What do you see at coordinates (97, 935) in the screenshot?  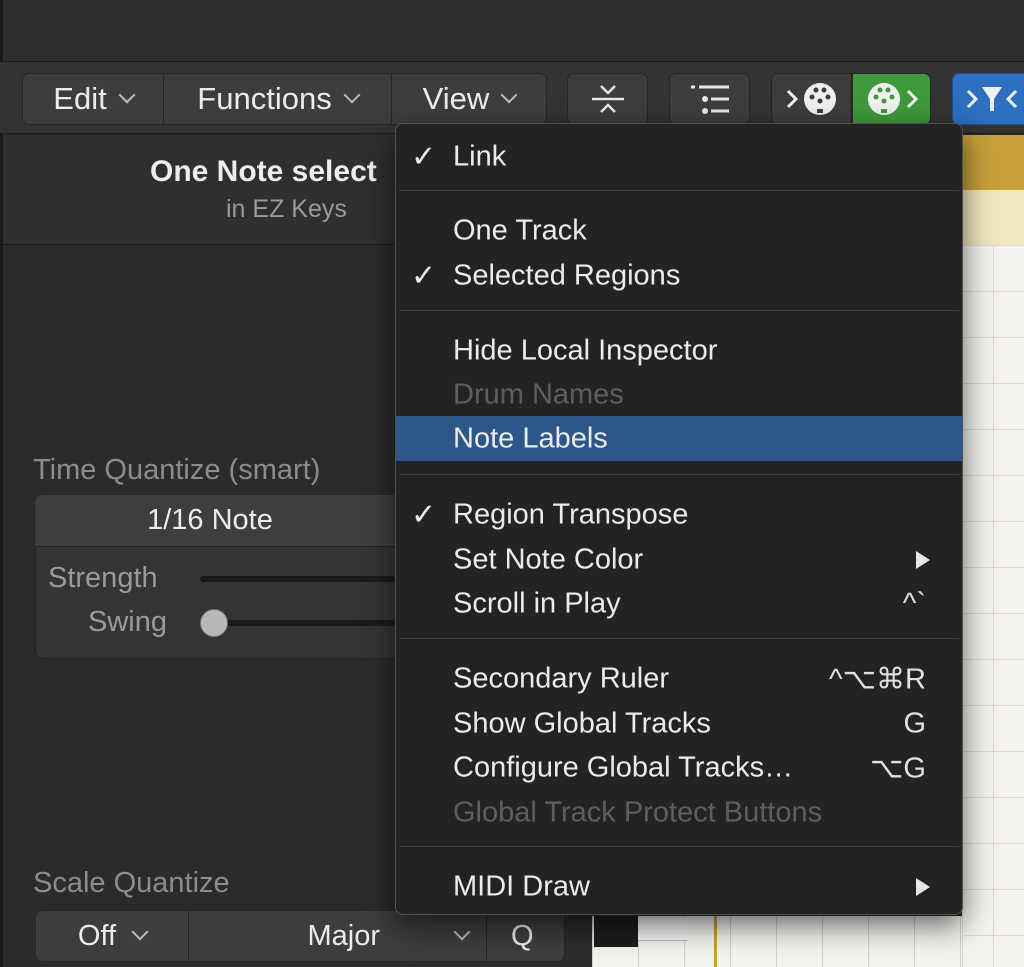 I see `scale-root-value: Off` at bounding box center [97, 935].